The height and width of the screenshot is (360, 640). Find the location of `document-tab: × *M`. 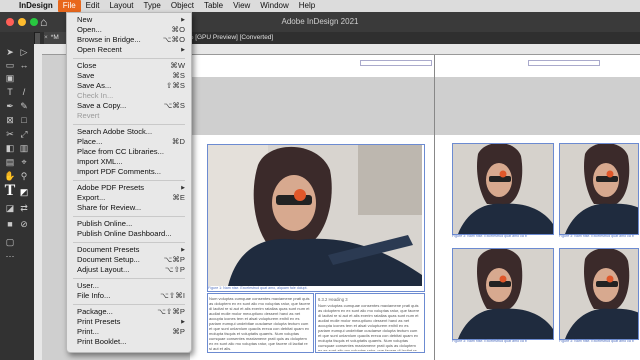

document-tab: × *M is located at coordinates (55, 38).